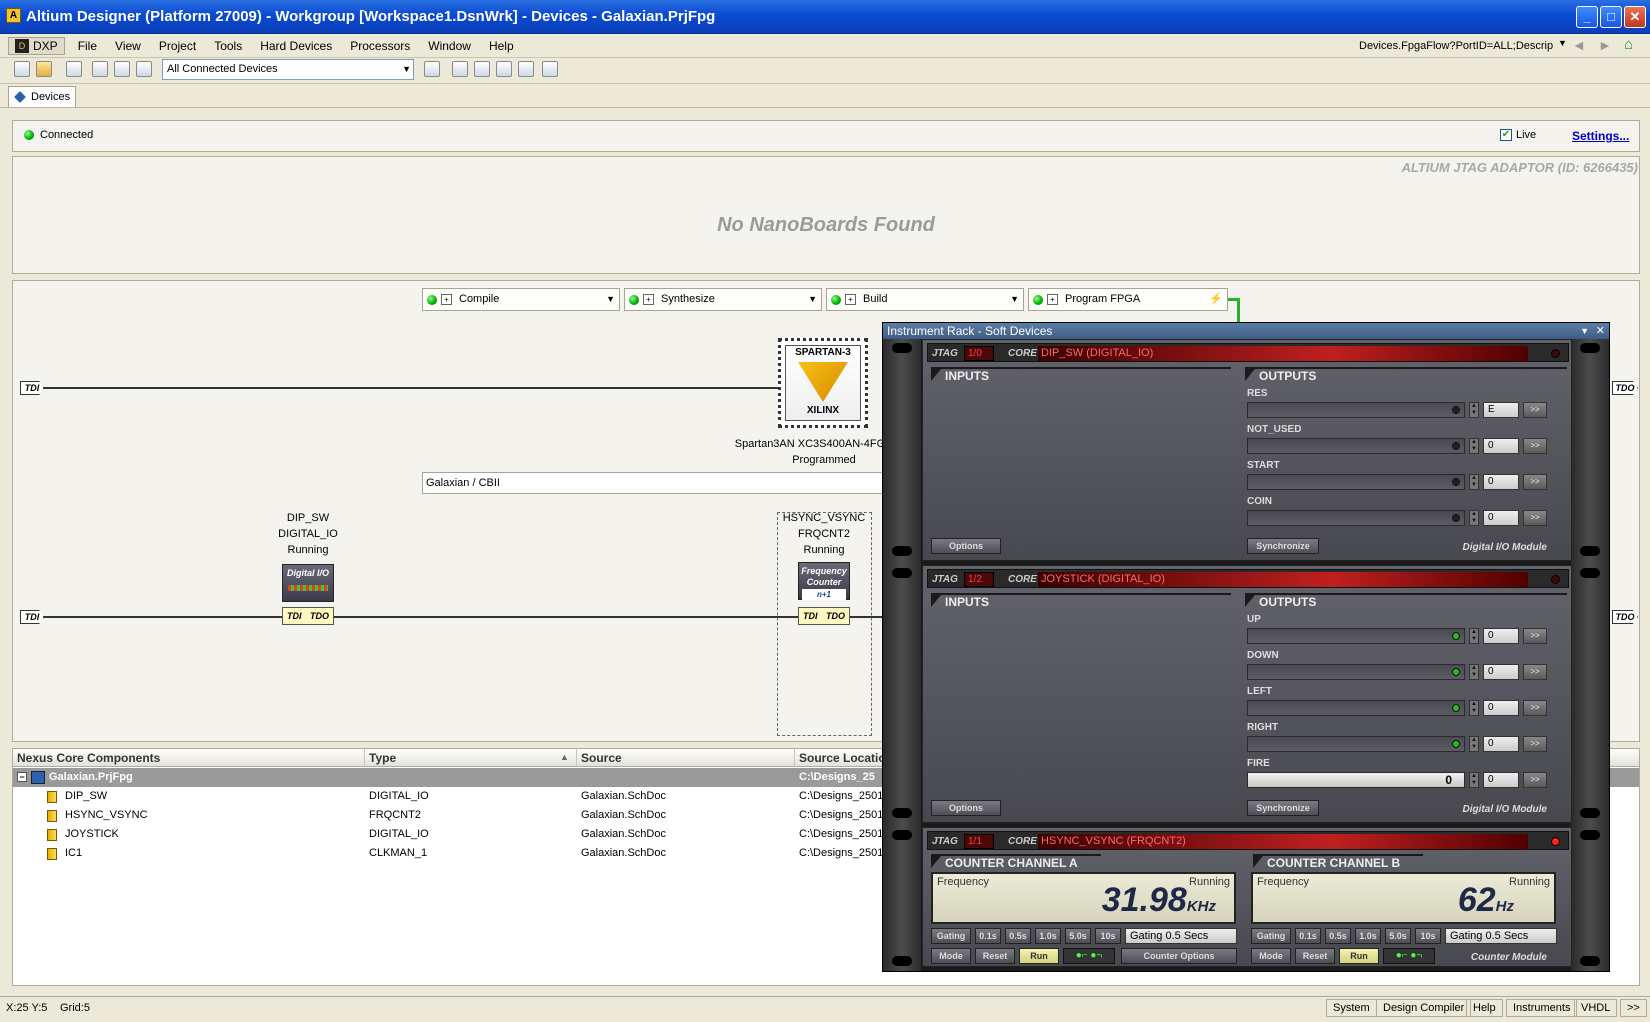 Image resolution: width=1650 pixels, height=1022 pixels. What do you see at coordinates (228, 46) in the screenshot?
I see `menu-tools: Tools` at bounding box center [228, 46].